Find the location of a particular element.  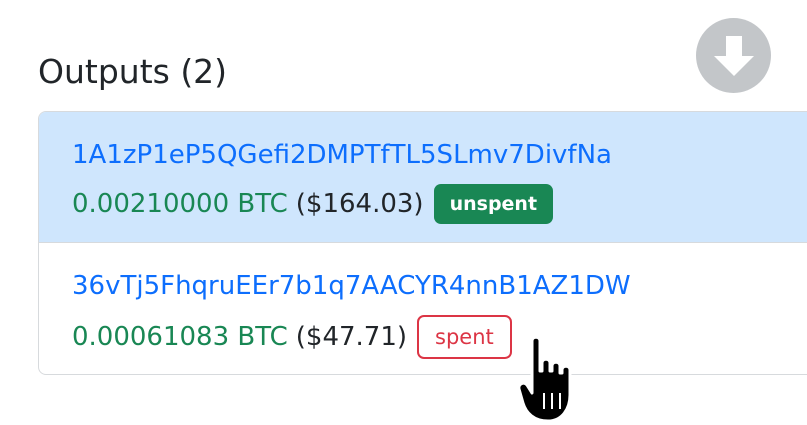

output-address-link: 1A1zP1eP5QGefi2DMPTfTL5SLmv7DivfNa is located at coordinates (342, 155).